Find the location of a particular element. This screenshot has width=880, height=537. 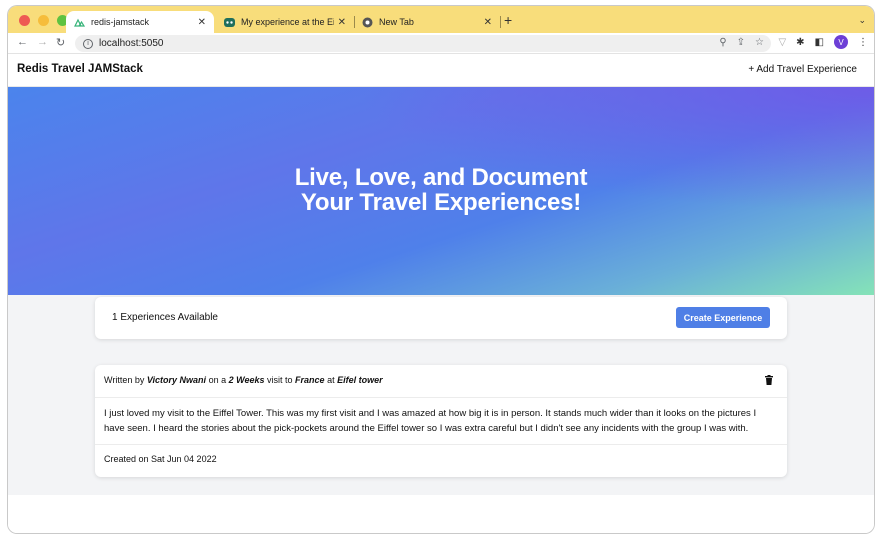

site-info-icon: i is located at coordinates (88, 43).